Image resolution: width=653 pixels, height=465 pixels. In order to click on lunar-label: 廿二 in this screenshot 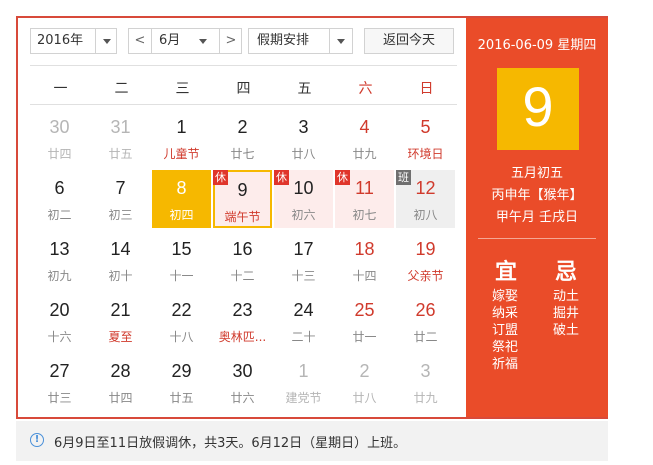, I will do `click(425, 337)`.